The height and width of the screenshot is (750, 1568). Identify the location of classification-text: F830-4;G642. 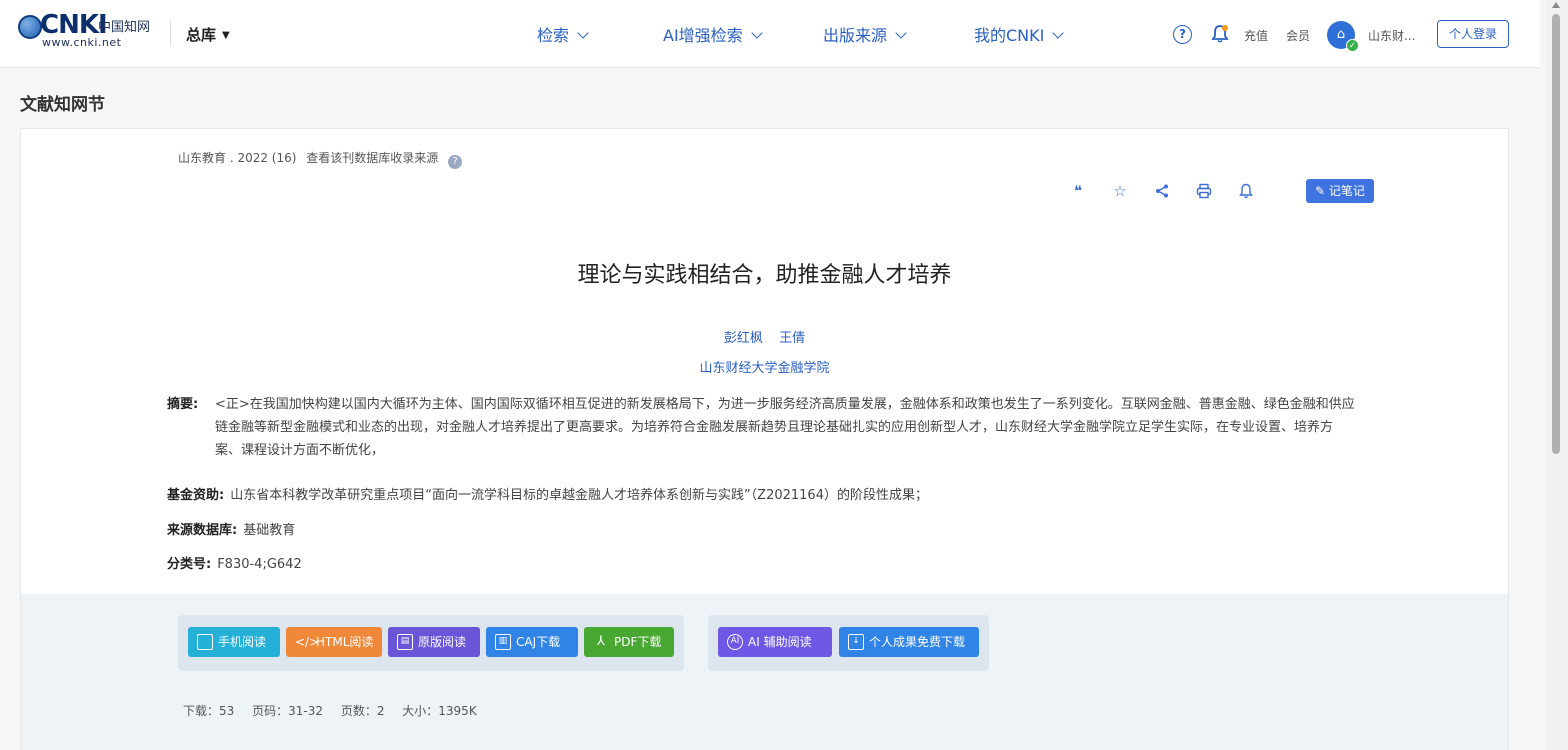
(259, 564).